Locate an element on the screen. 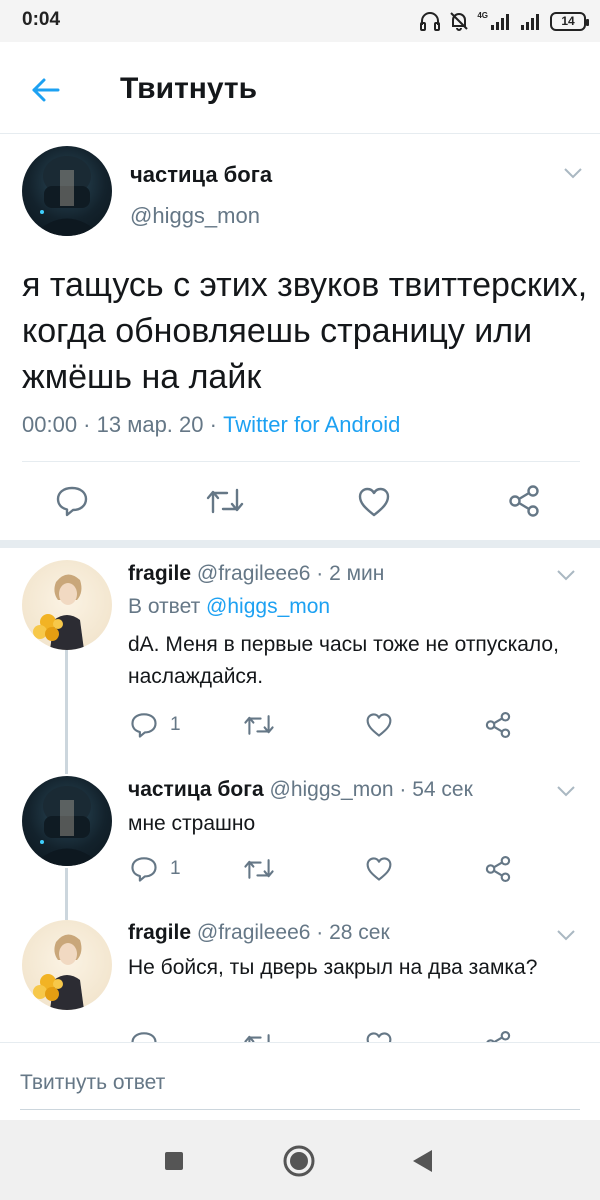 The width and height of the screenshot is (600, 1200). notifications-off-icon is located at coordinates (459, 21).